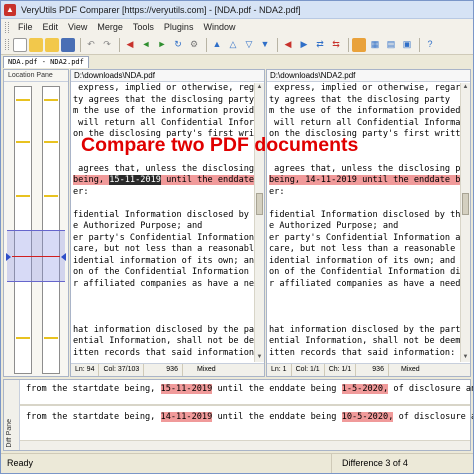 Image resolution: width=474 pixels, height=474 pixels. I want to click on text-segment: er:, so click(277, 191).